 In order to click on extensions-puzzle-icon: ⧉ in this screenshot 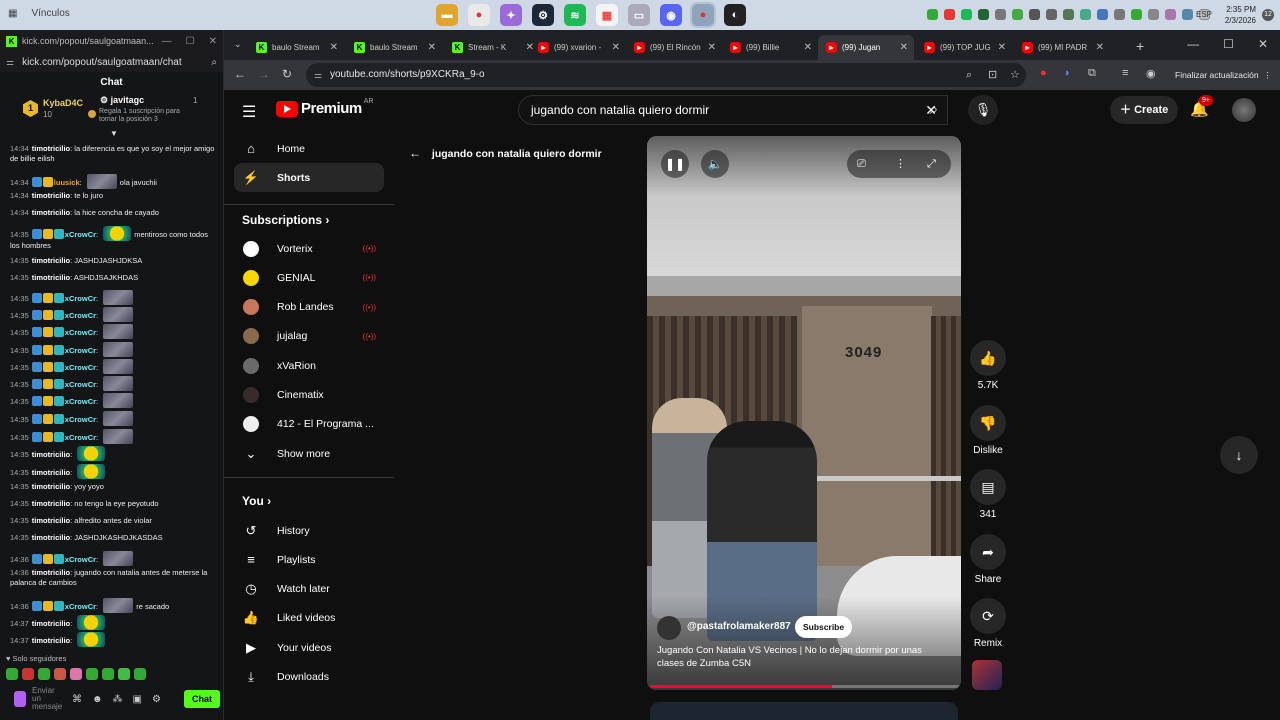, I will do `click(1092, 73)`.